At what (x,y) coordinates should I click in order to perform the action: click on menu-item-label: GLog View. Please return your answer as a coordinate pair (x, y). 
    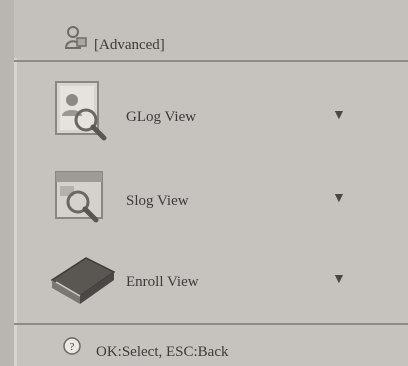
    Looking at the image, I should click on (161, 117).